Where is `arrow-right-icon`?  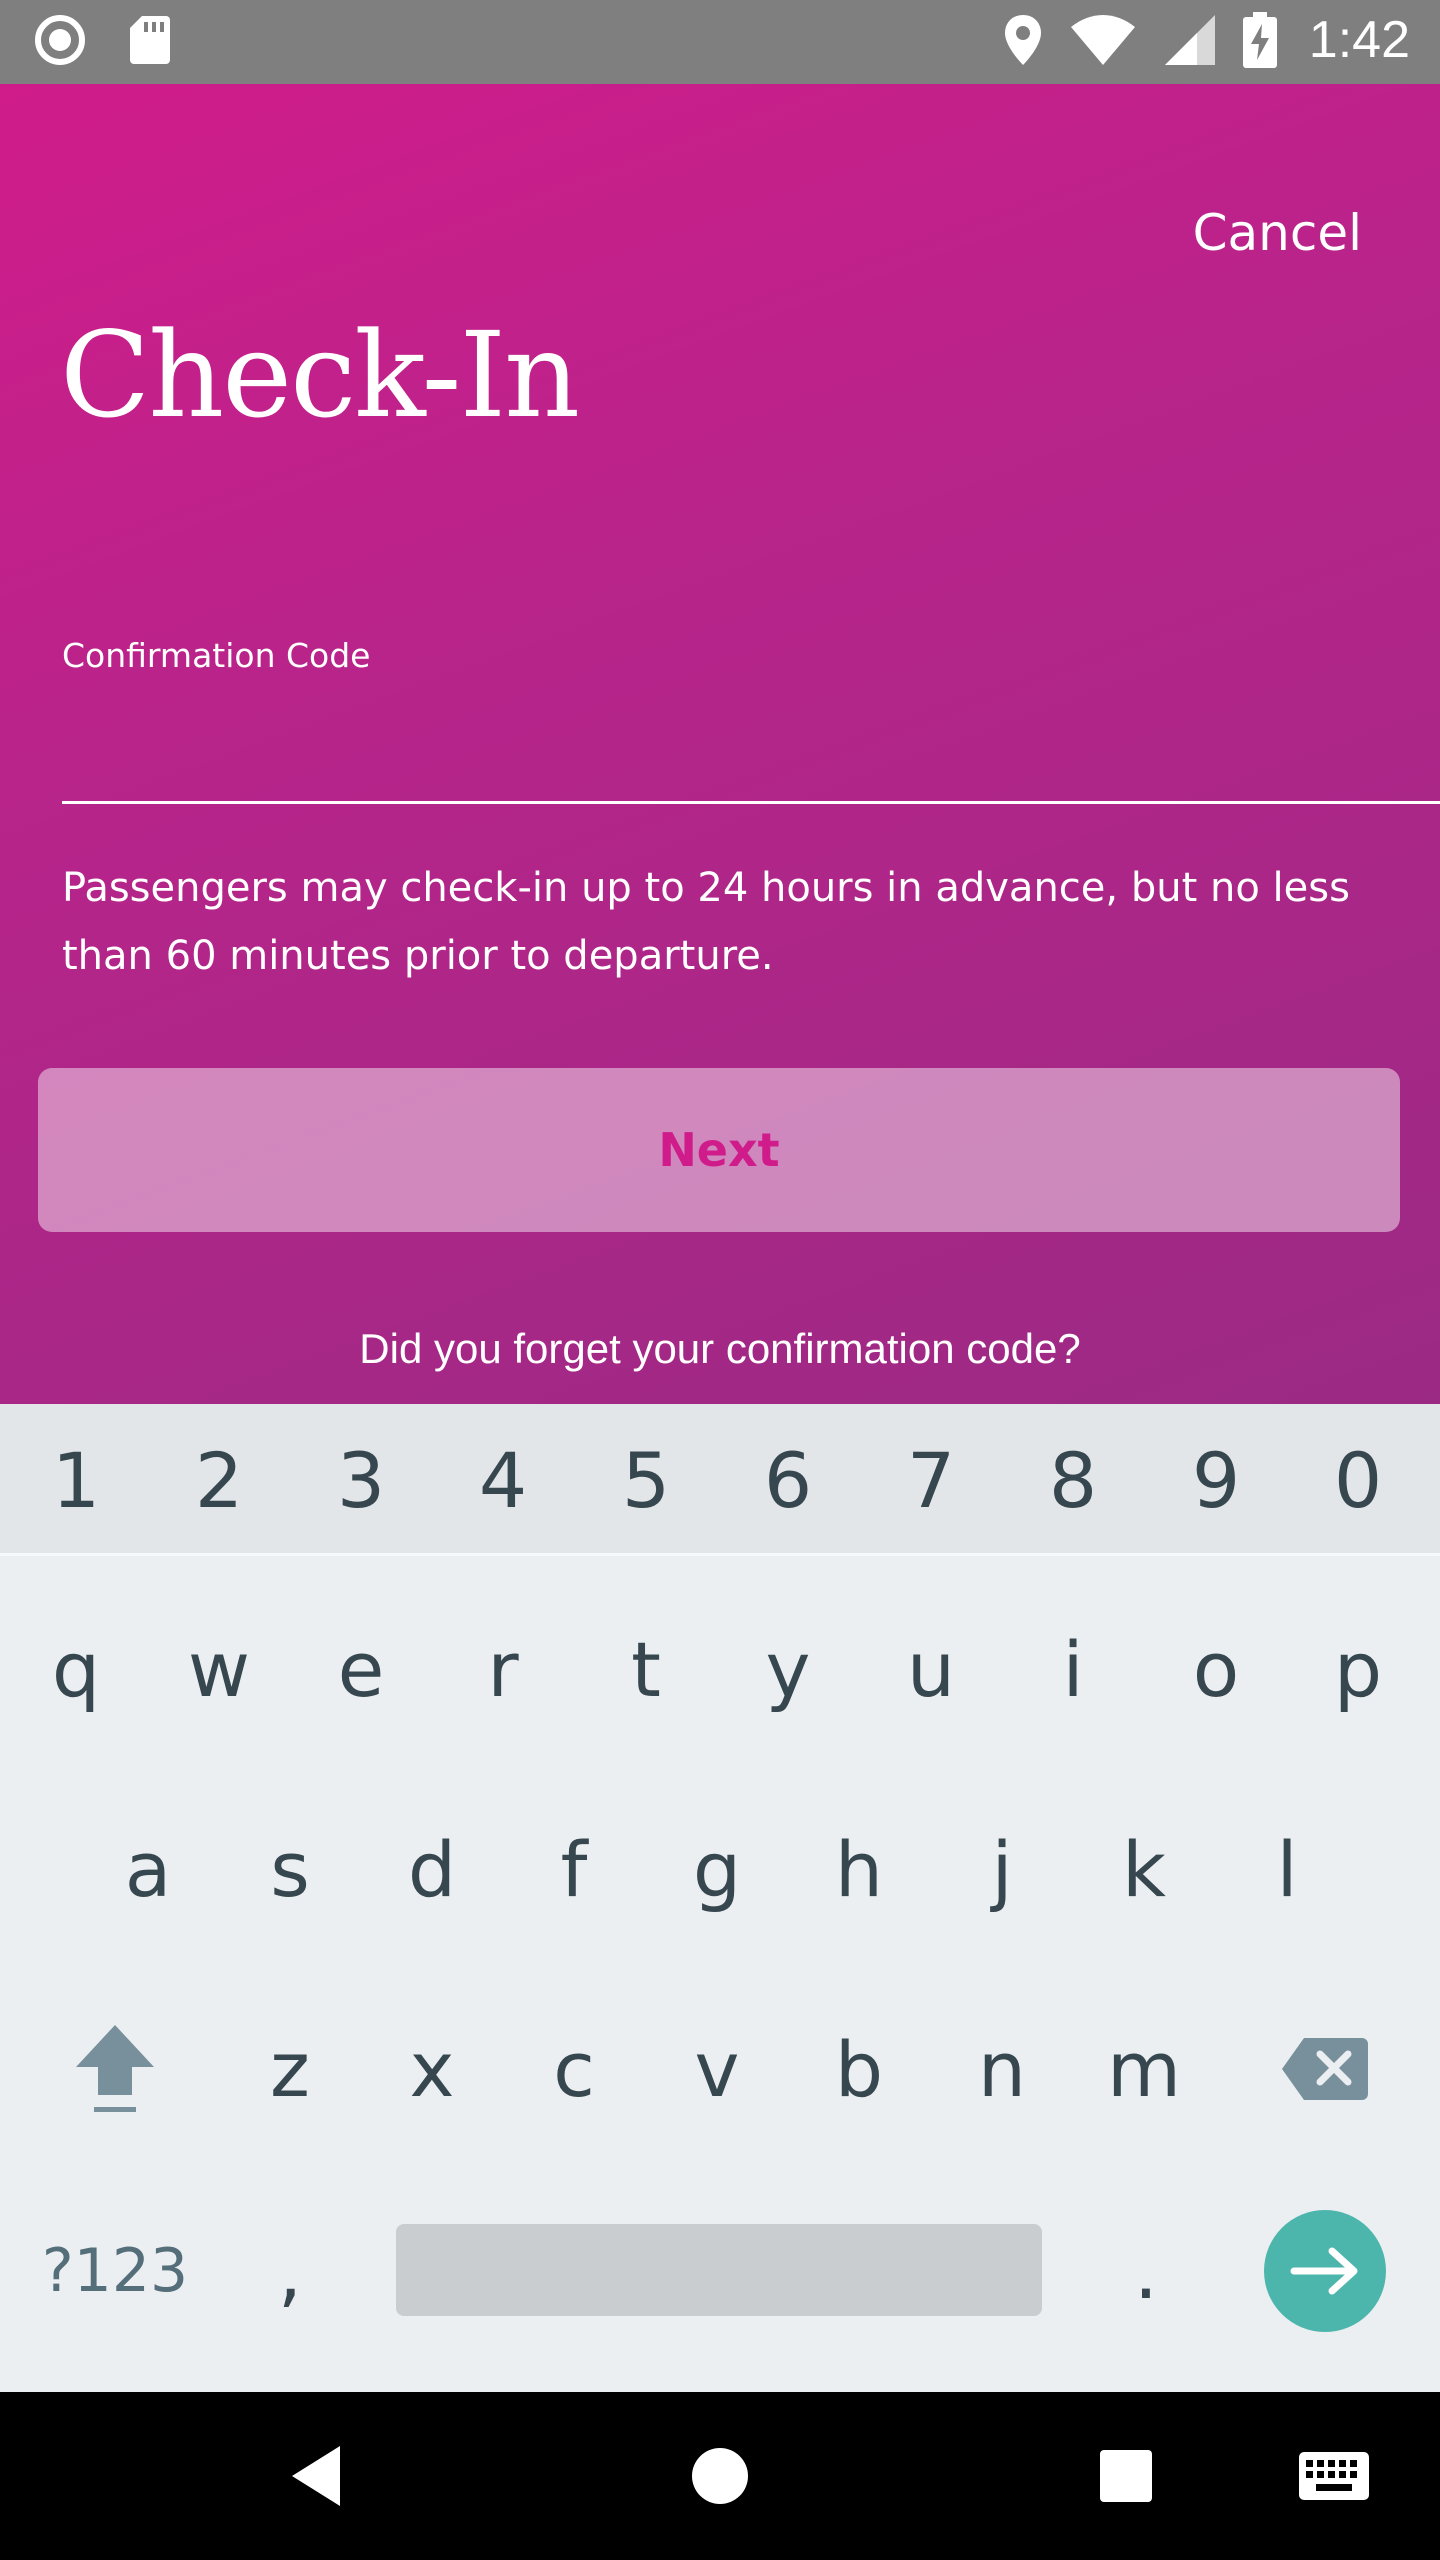
arrow-right-icon is located at coordinates (1324, 2271).